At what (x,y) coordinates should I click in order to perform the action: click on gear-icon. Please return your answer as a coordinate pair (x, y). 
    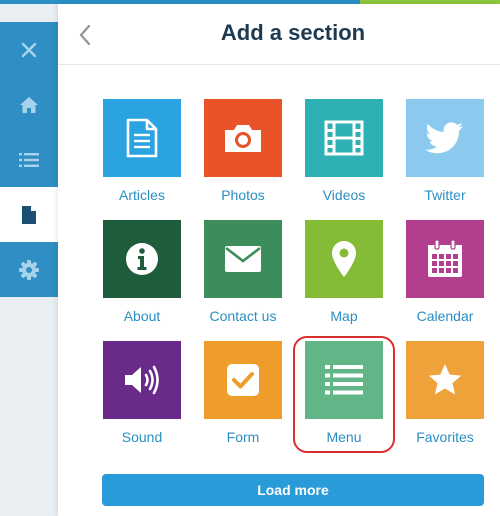
    Looking at the image, I should click on (29, 269).